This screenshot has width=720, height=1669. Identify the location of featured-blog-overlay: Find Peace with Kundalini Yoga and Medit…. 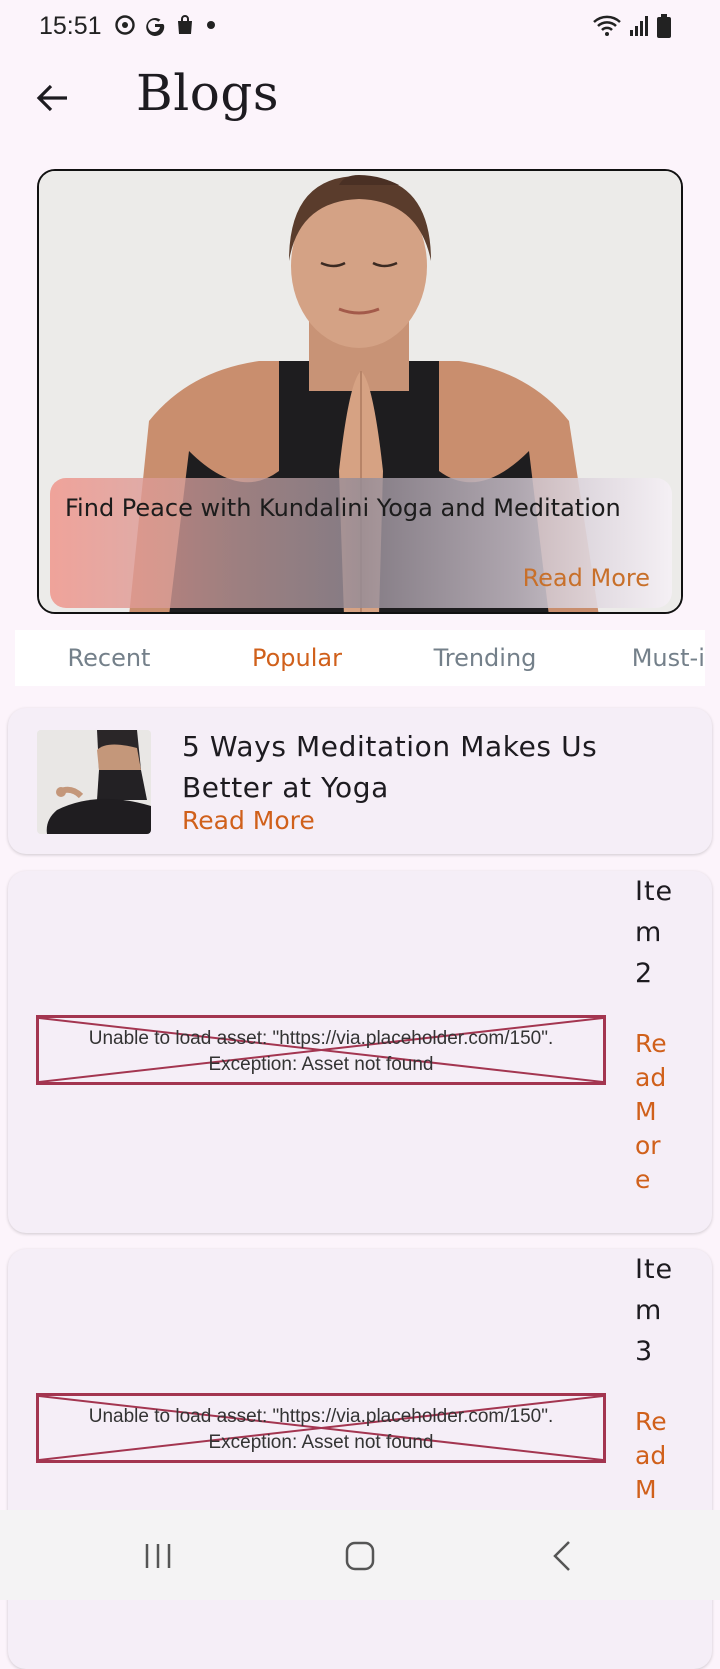
(361, 543).